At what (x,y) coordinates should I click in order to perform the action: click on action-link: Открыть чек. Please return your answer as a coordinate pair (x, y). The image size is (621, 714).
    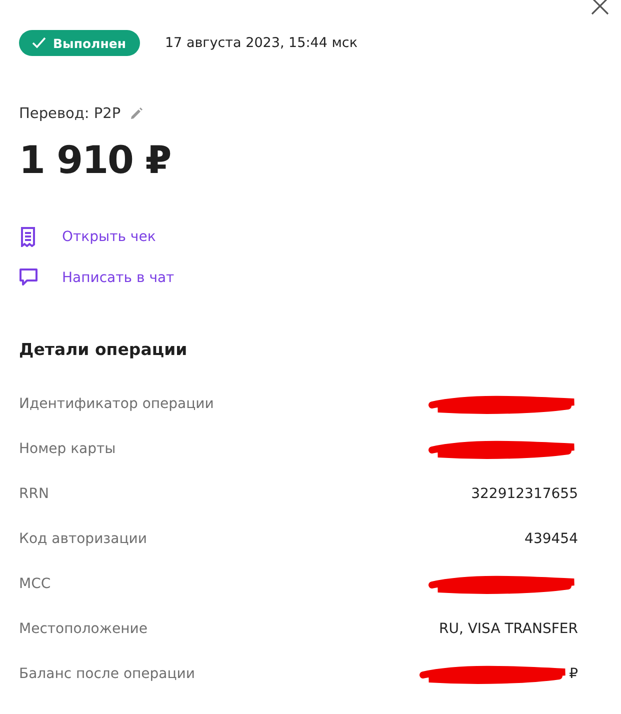
    Looking at the image, I should click on (109, 236).